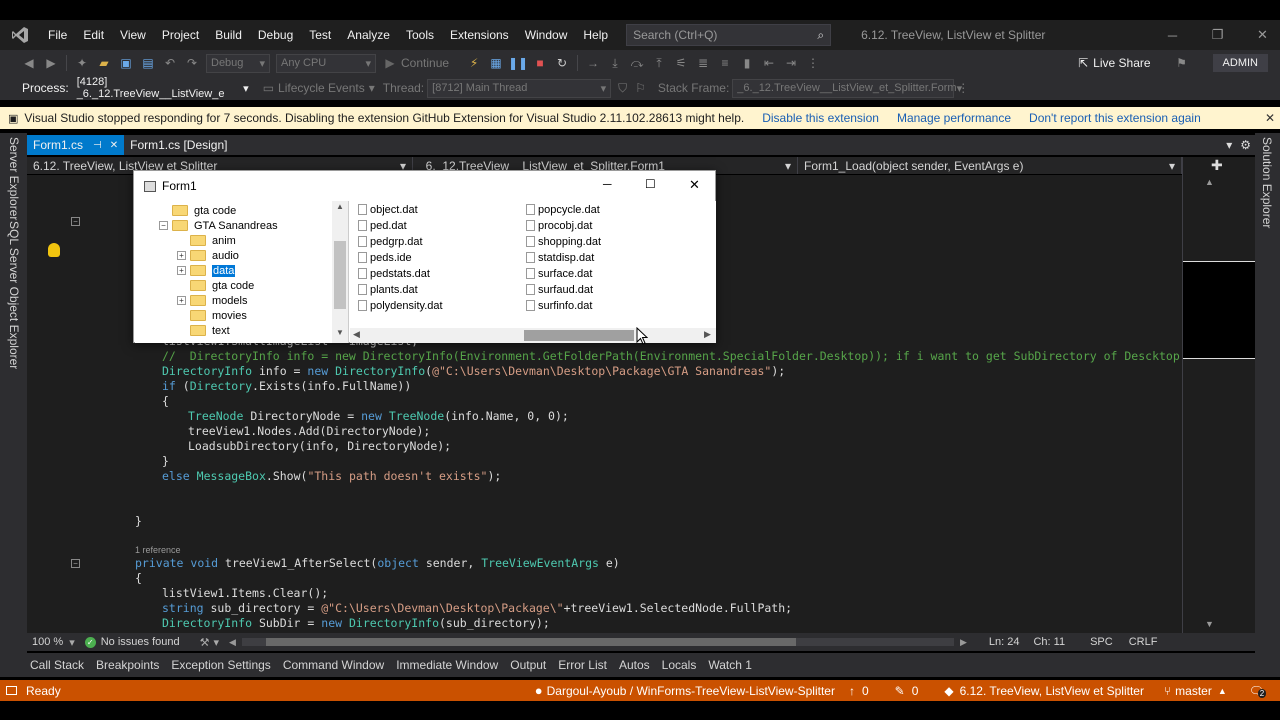  I want to click on list-item: pedstats.dat, so click(394, 273).